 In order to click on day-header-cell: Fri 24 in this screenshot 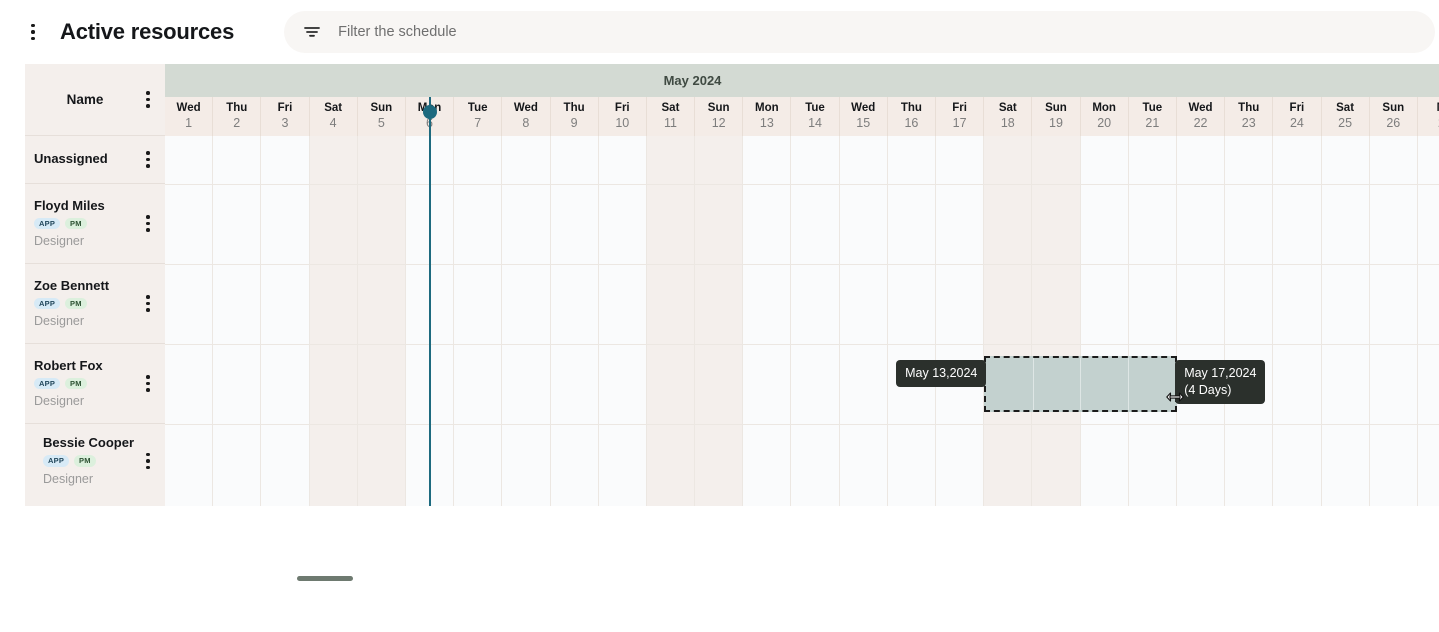, I will do `click(1297, 116)`.